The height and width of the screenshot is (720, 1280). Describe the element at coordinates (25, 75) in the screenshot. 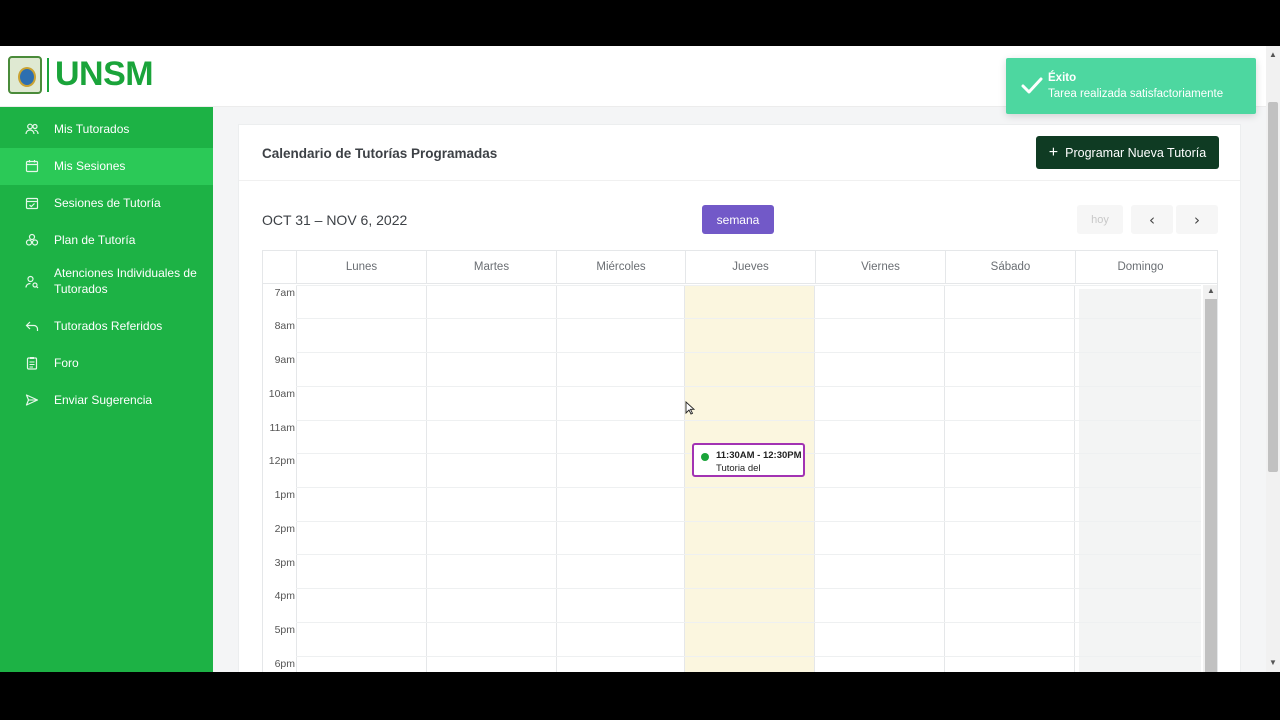

I see `university-seal-logo` at that location.